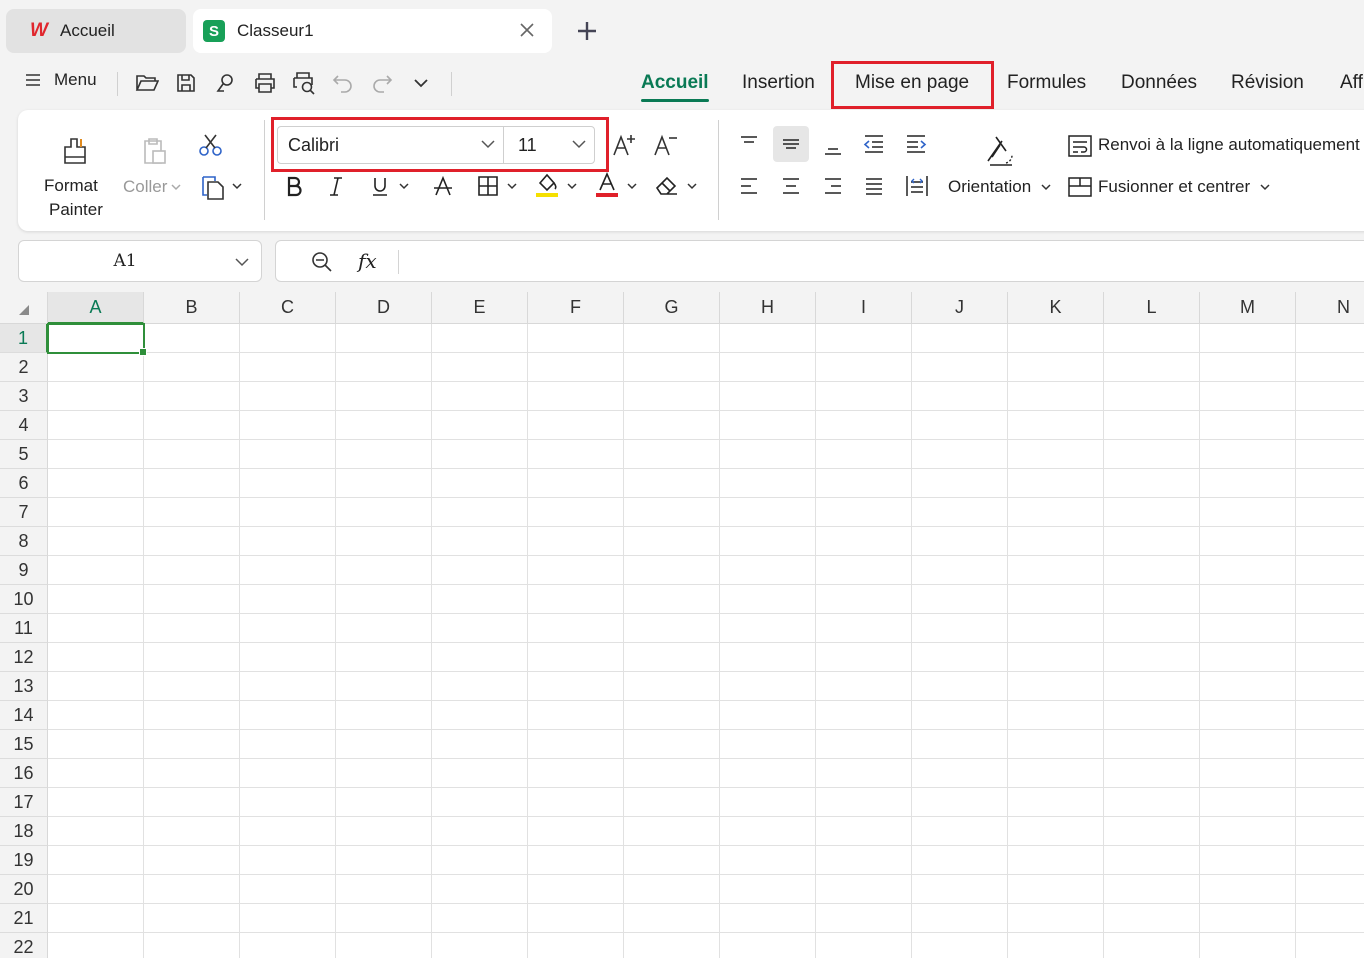 This screenshot has width=1364, height=958. Describe the element at coordinates (1152, 308) in the screenshot. I see `column-header-l: L` at that location.